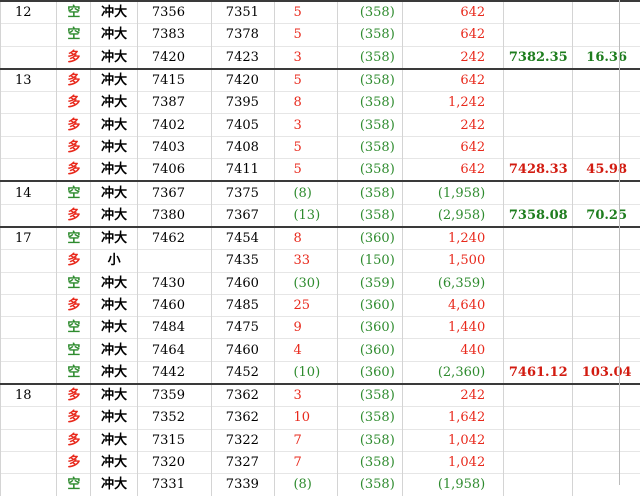 This screenshot has height=496, width=640. I want to click on day-cell: 13, so click(29, 80).